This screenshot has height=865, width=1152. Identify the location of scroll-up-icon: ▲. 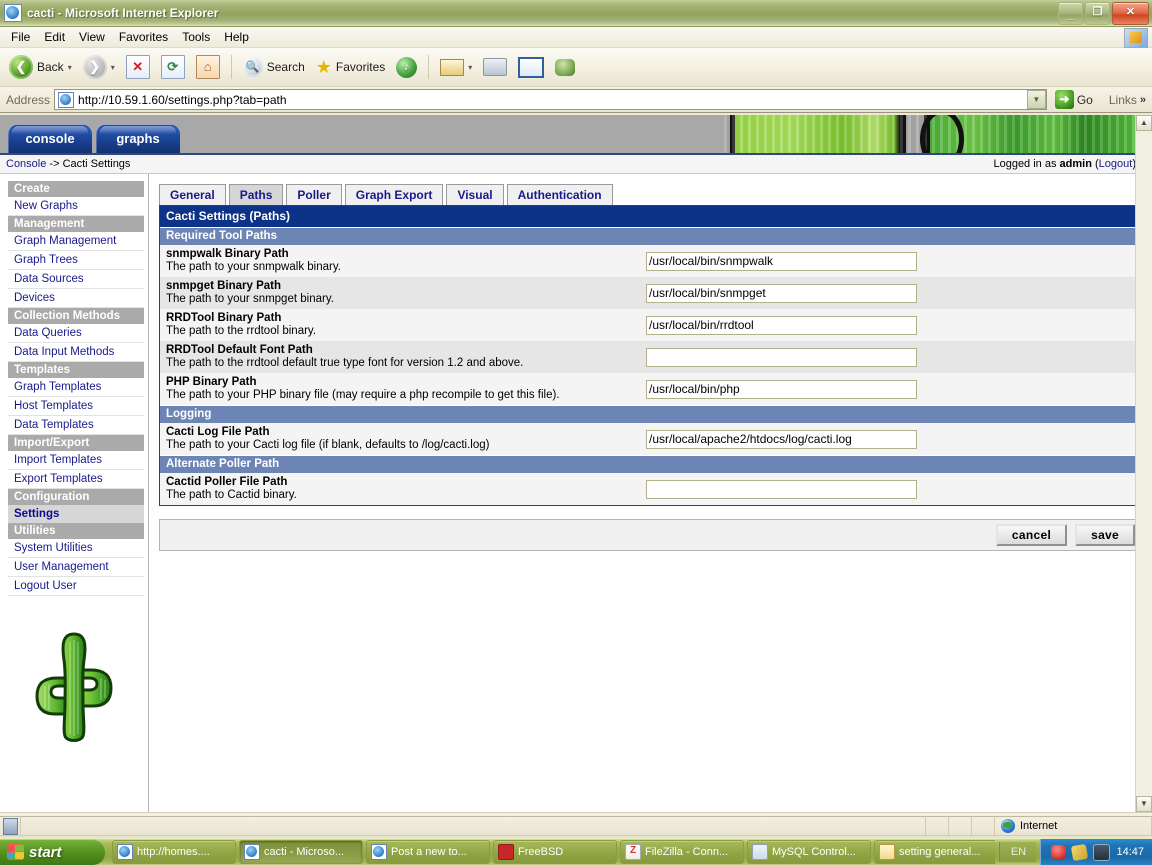
(1144, 123).